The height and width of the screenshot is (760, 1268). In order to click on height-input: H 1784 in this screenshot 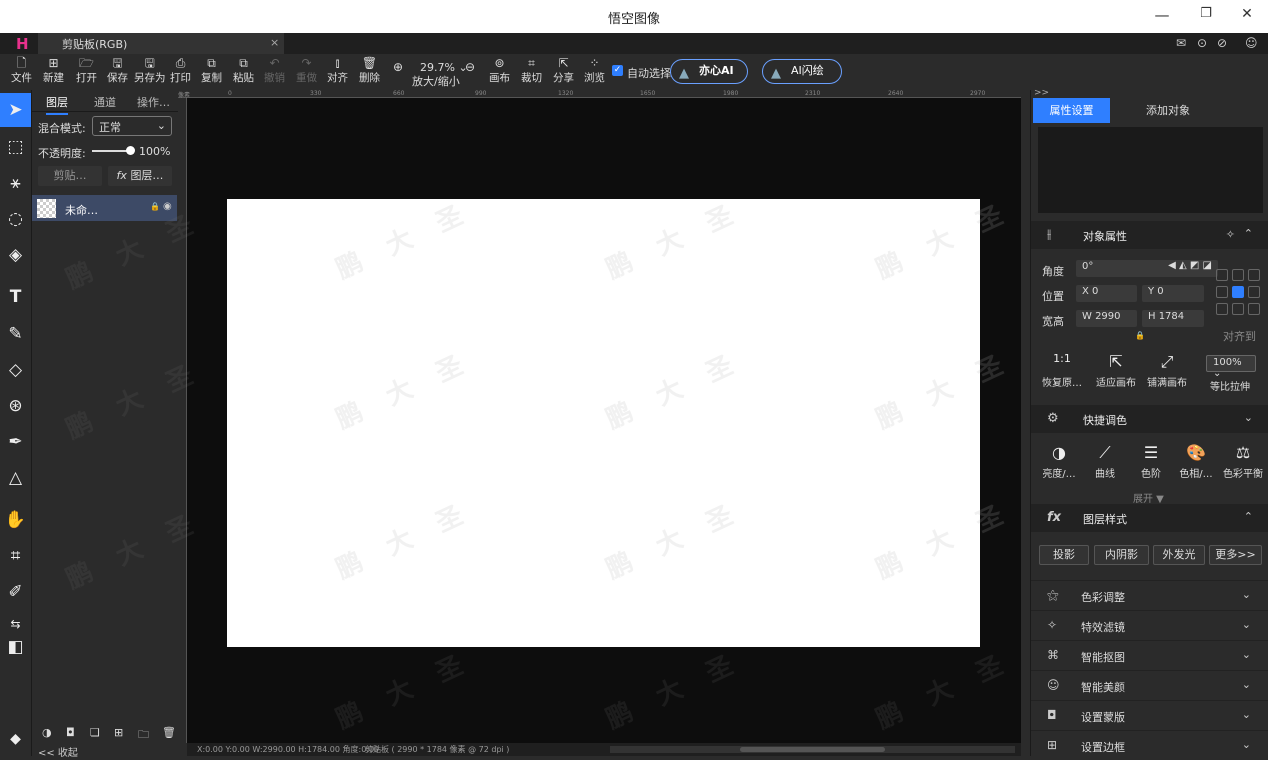, I will do `click(1173, 318)`.